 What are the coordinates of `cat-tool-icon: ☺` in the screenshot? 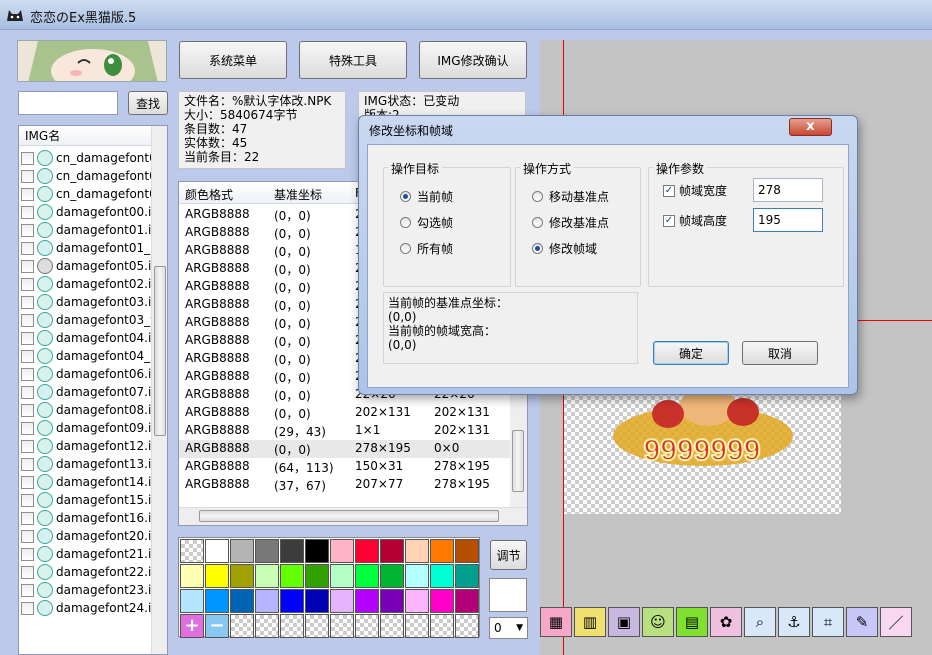 It's located at (658, 622).